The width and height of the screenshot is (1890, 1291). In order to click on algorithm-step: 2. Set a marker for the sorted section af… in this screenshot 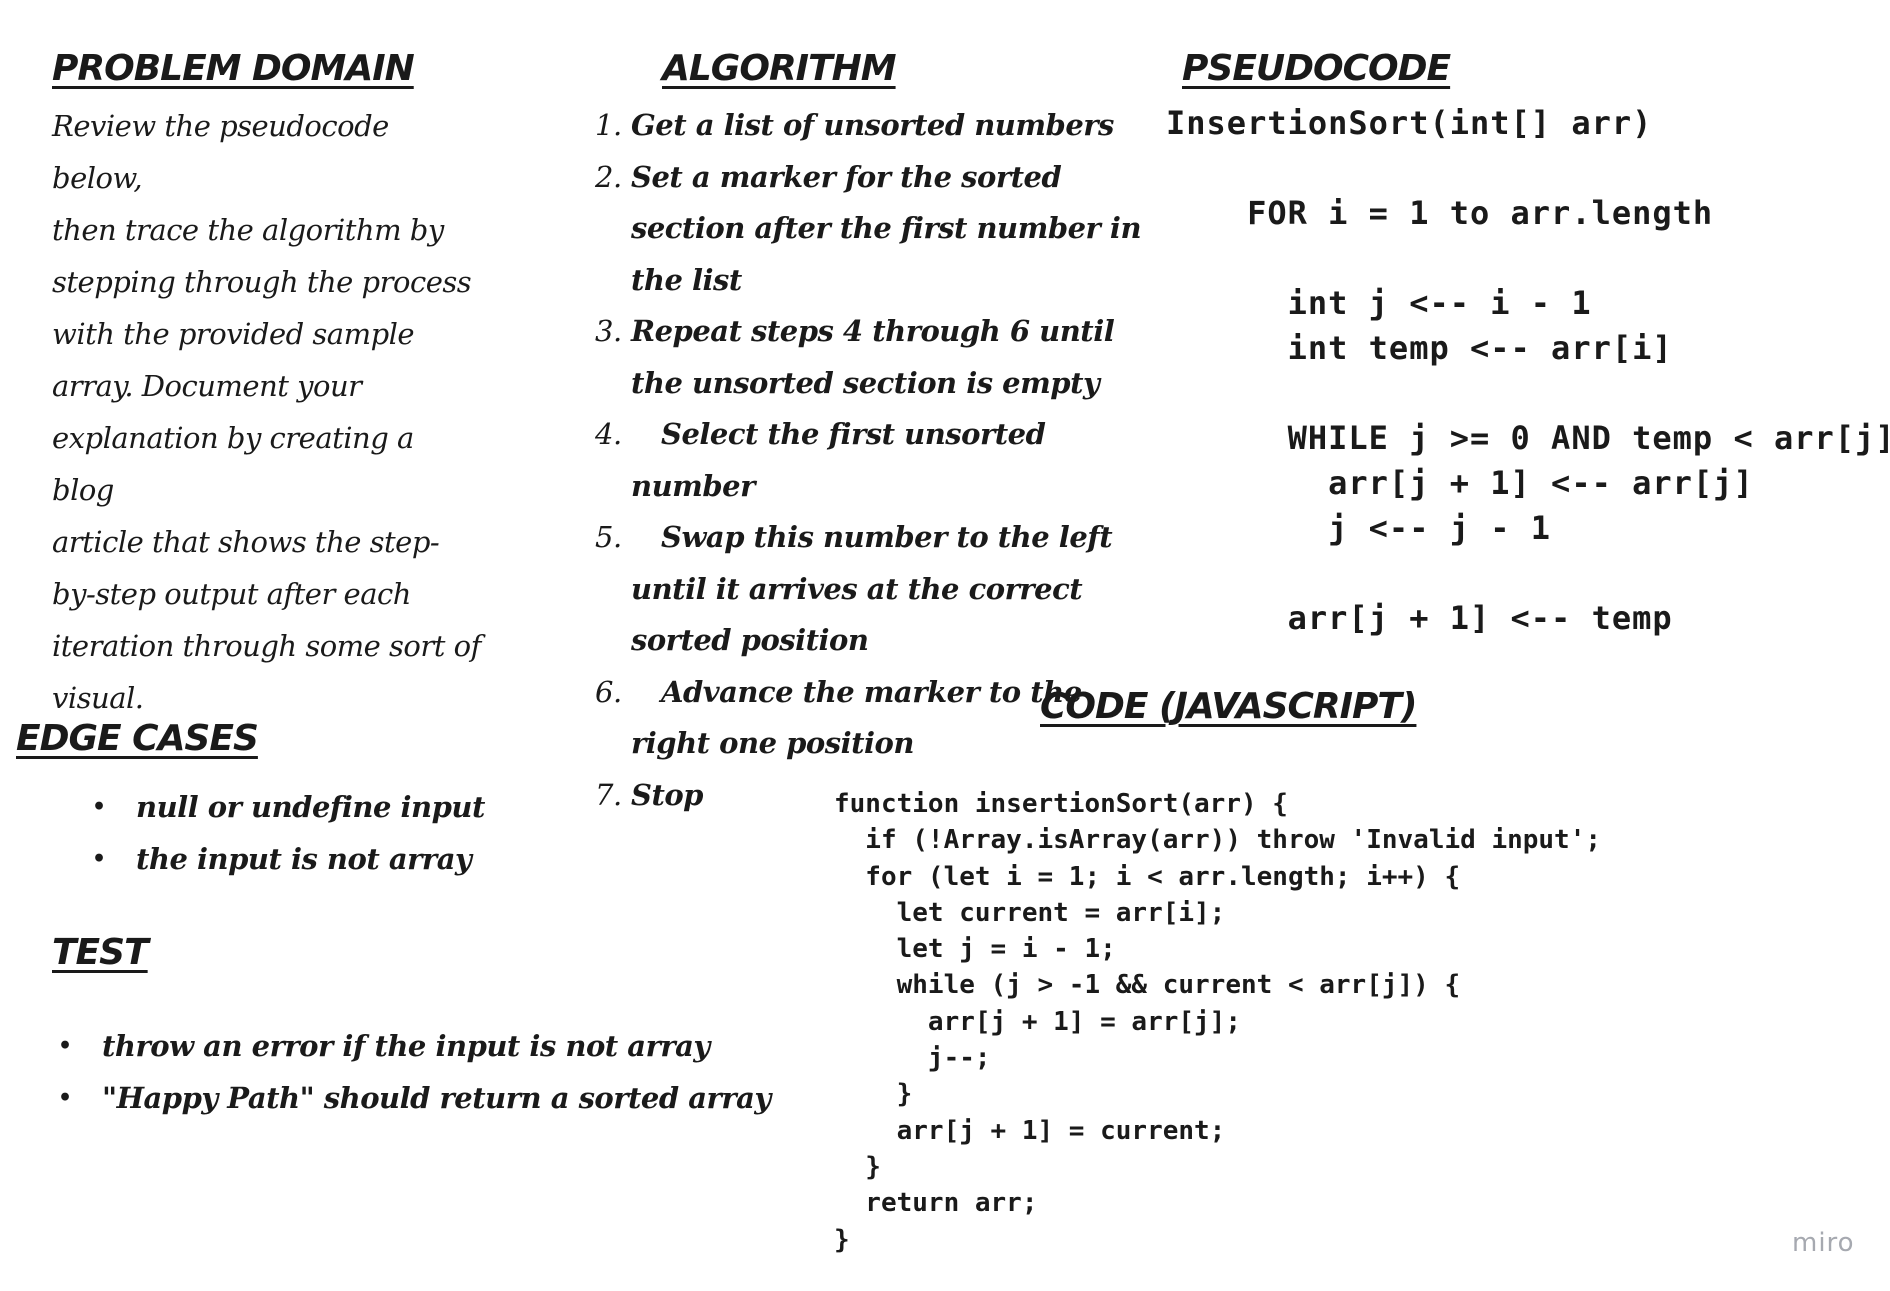, I will do `click(873, 229)`.